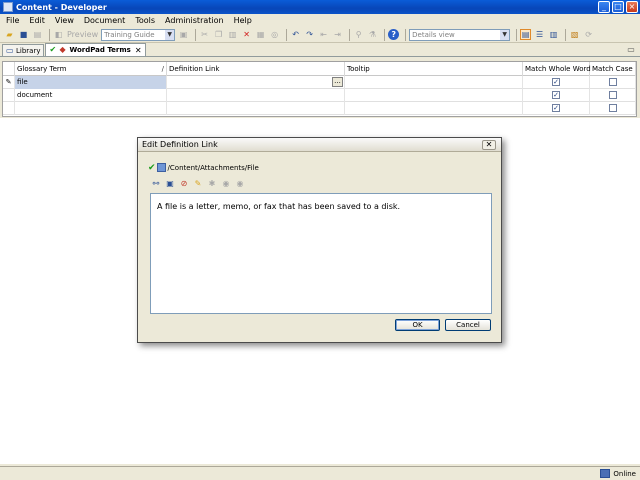  Describe the element at coordinates (417, 325) in the screenshot. I see `ok-button: OK` at that location.